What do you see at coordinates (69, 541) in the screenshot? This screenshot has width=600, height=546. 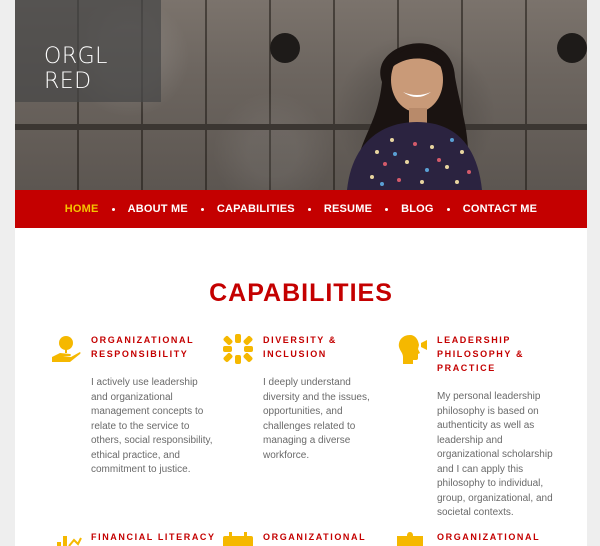 I see `bar-chart-icon` at bounding box center [69, 541].